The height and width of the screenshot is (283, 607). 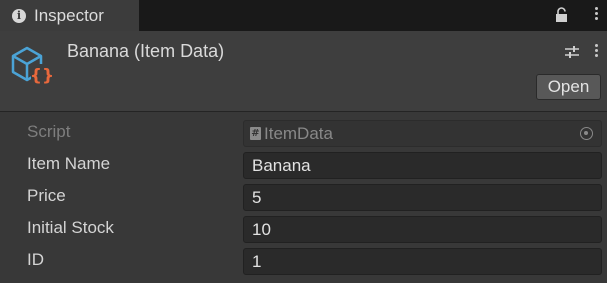 I want to click on tab-bar: i Inspector, so click(x=303, y=15).